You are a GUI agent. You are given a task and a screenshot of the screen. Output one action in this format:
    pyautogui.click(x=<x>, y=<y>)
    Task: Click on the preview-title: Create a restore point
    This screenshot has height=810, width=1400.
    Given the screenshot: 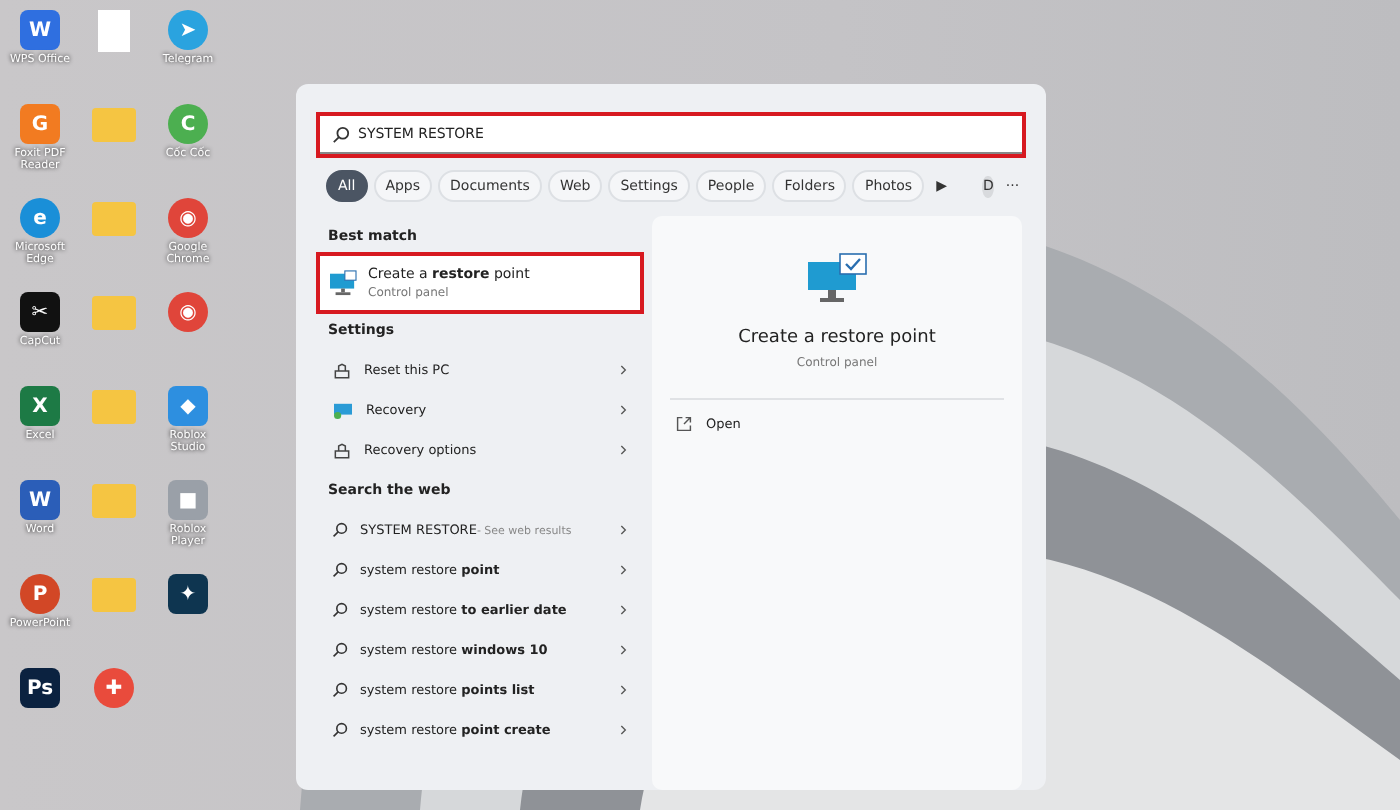 What is the action you would take?
    pyautogui.click(x=837, y=338)
    